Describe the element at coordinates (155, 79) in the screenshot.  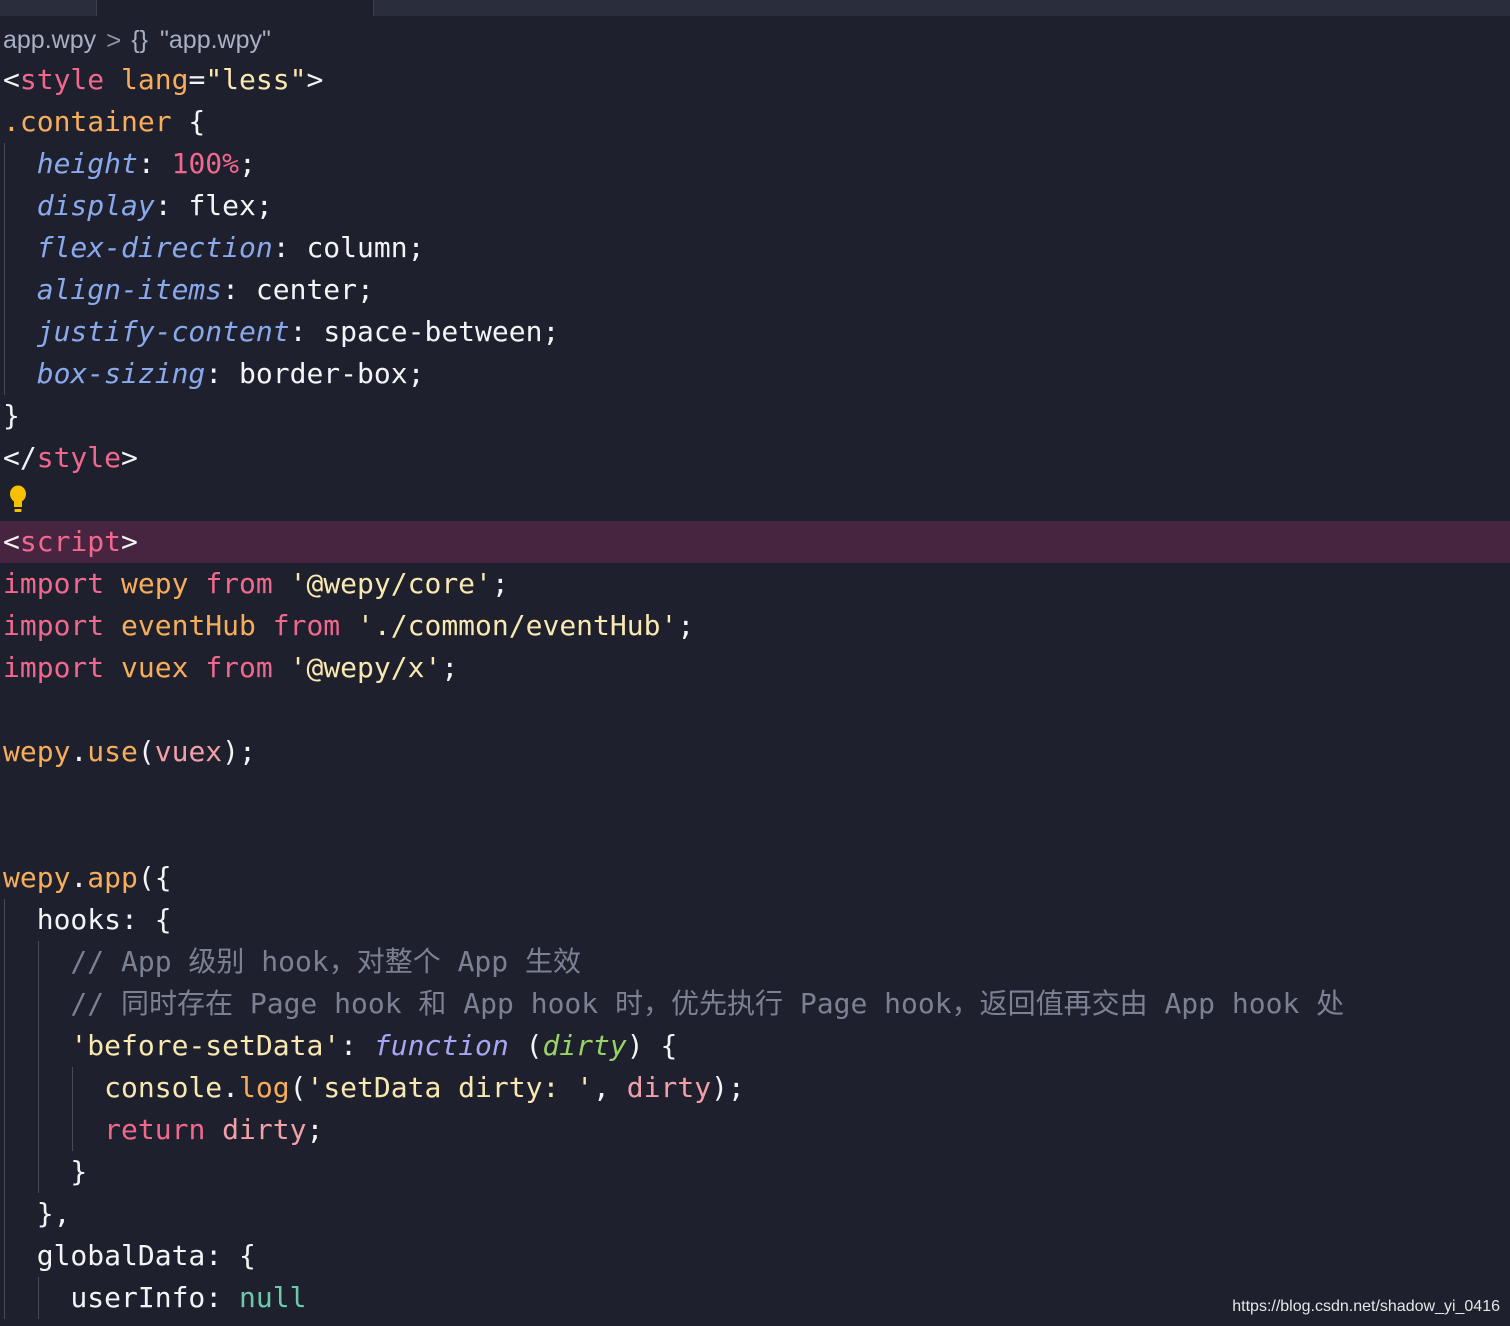
I see `code-token: lang` at that location.